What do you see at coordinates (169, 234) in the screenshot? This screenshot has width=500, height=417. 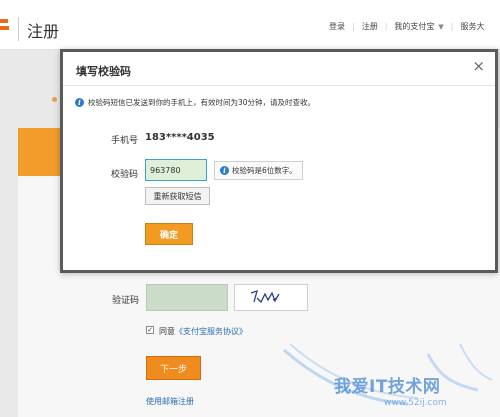 I see `confirm-button: 确定` at bounding box center [169, 234].